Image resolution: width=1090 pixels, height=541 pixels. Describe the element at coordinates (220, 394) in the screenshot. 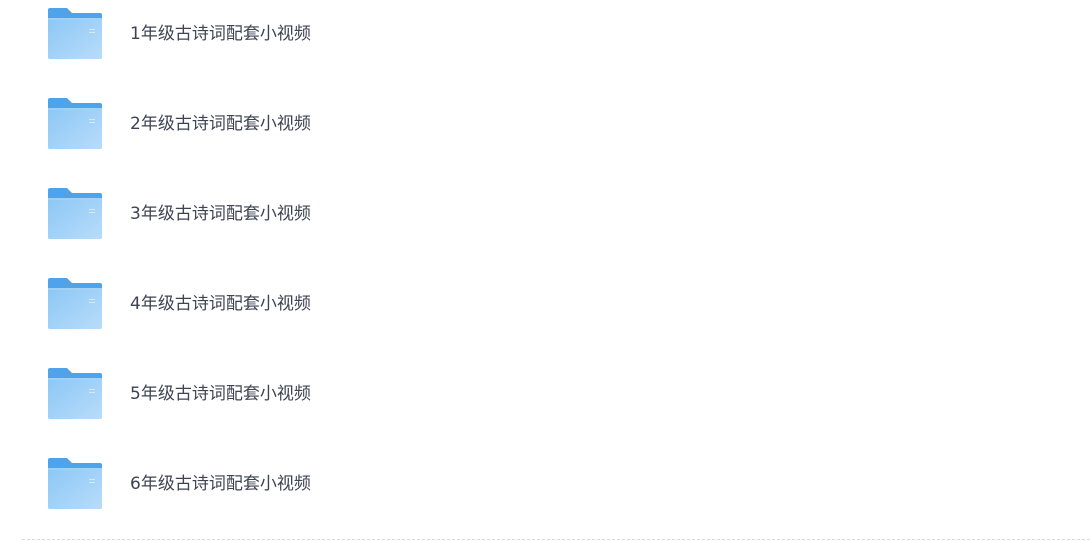

I see `folder-name: 5年级古诗词配套小视频` at that location.